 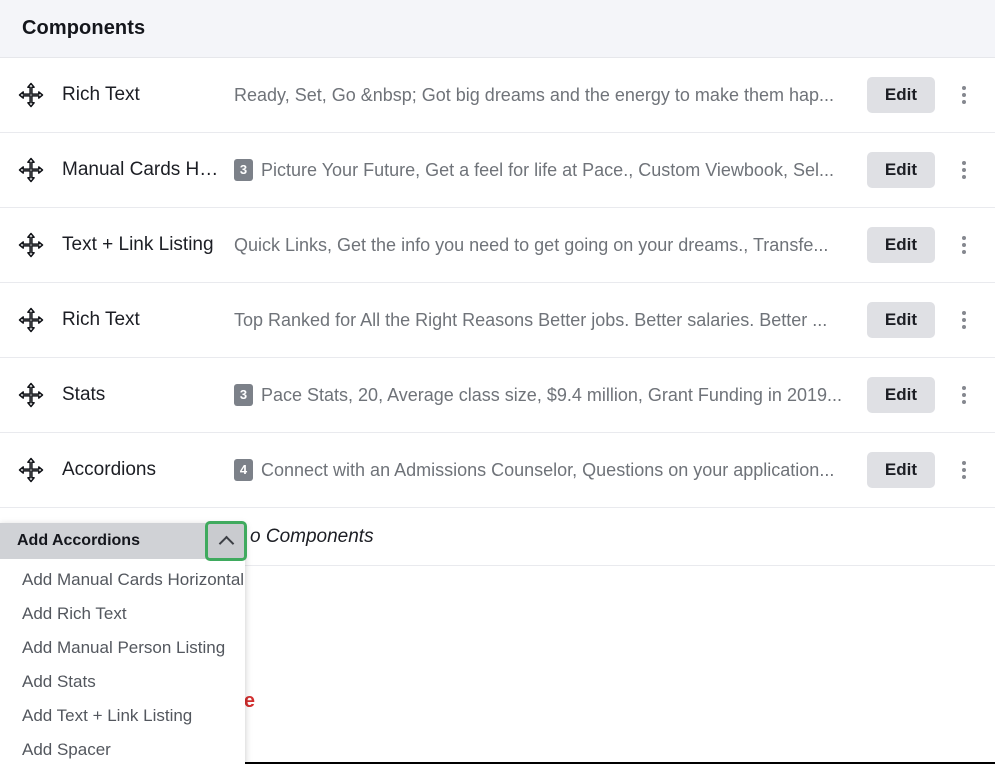 I want to click on dropdown-option: Add Text + Link Listing, so click(x=122, y=716).